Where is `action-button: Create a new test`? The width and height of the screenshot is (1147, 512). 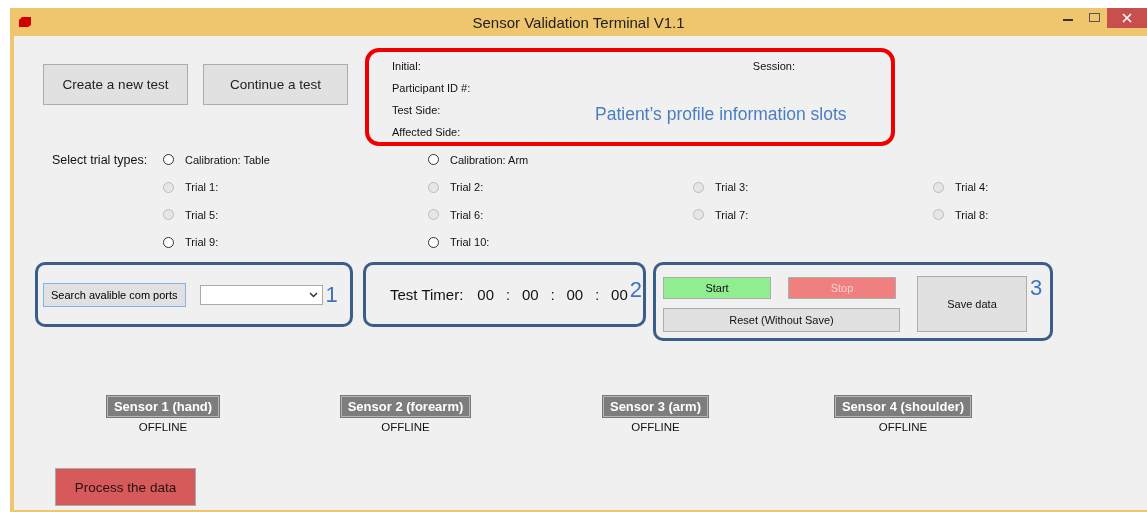
action-button: Create a new test is located at coordinates (115, 84).